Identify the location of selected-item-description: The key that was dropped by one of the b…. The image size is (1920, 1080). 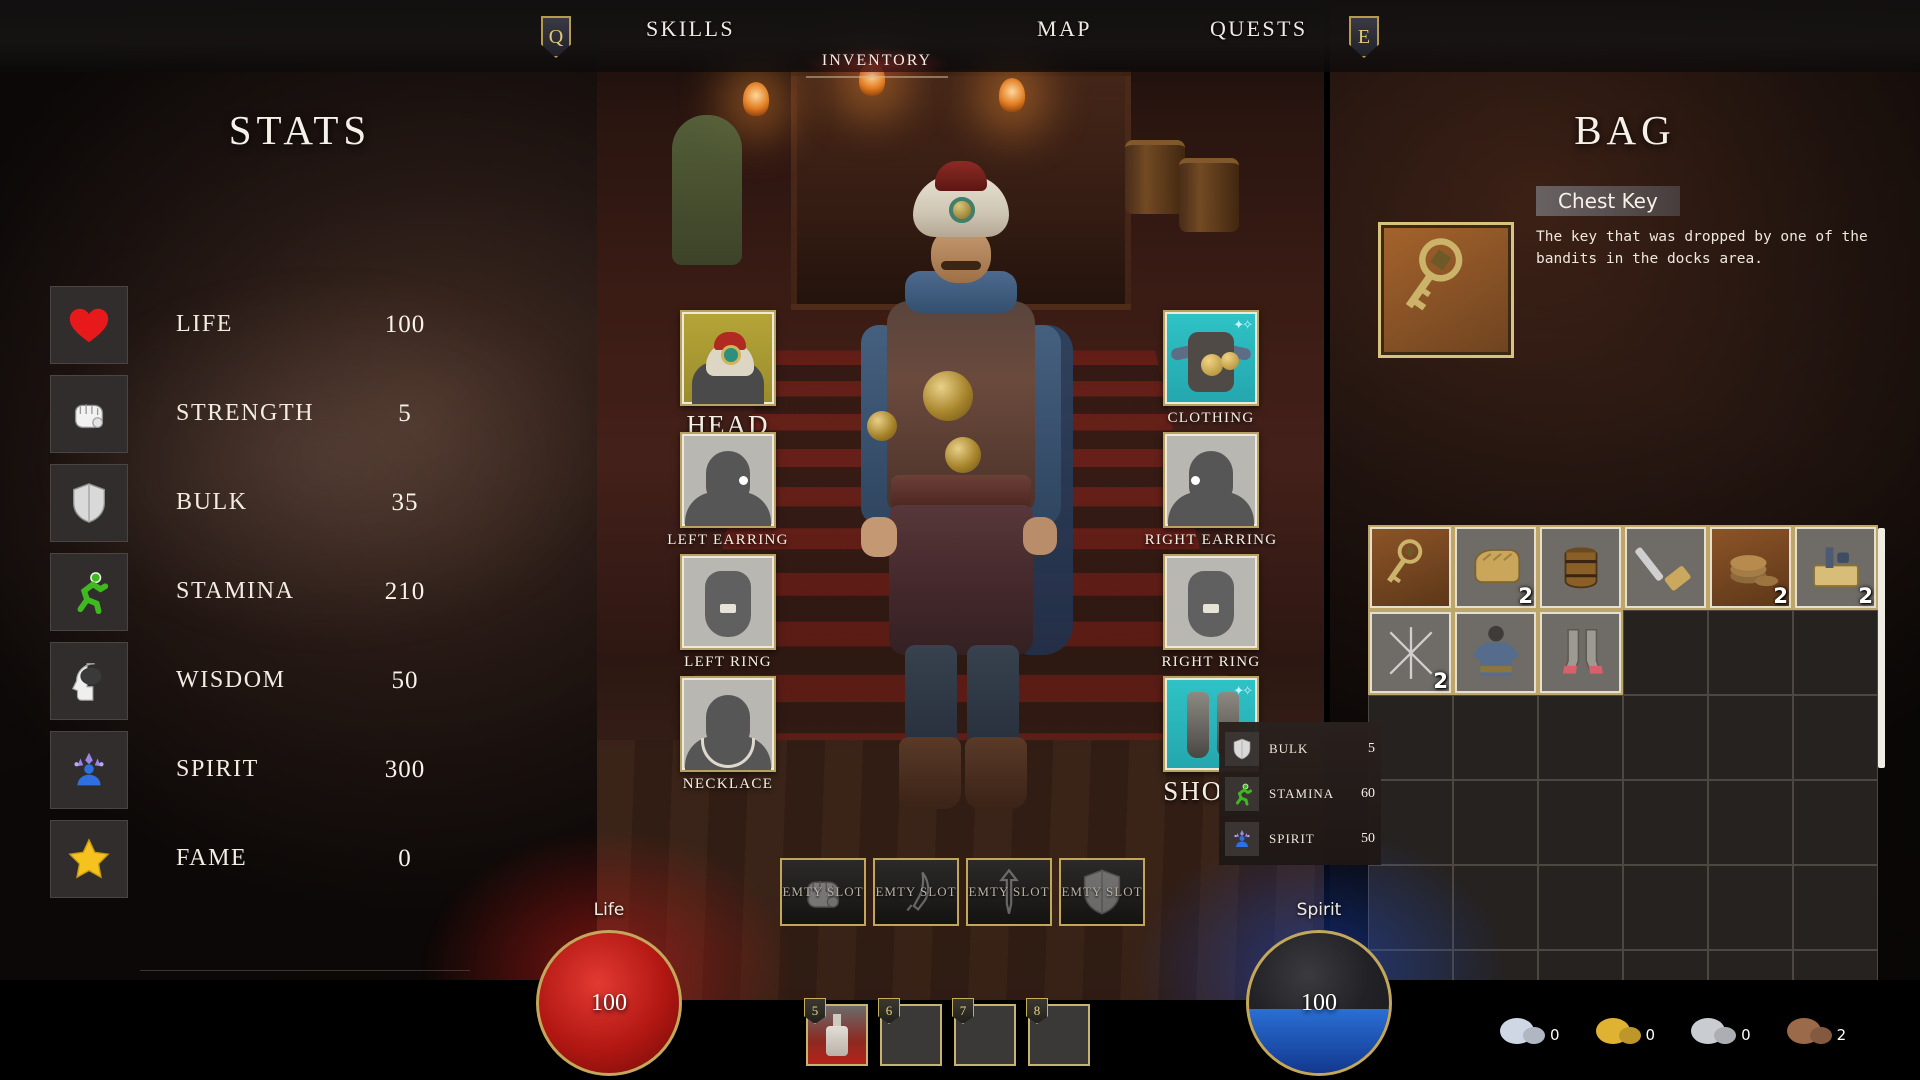
(1702, 248).